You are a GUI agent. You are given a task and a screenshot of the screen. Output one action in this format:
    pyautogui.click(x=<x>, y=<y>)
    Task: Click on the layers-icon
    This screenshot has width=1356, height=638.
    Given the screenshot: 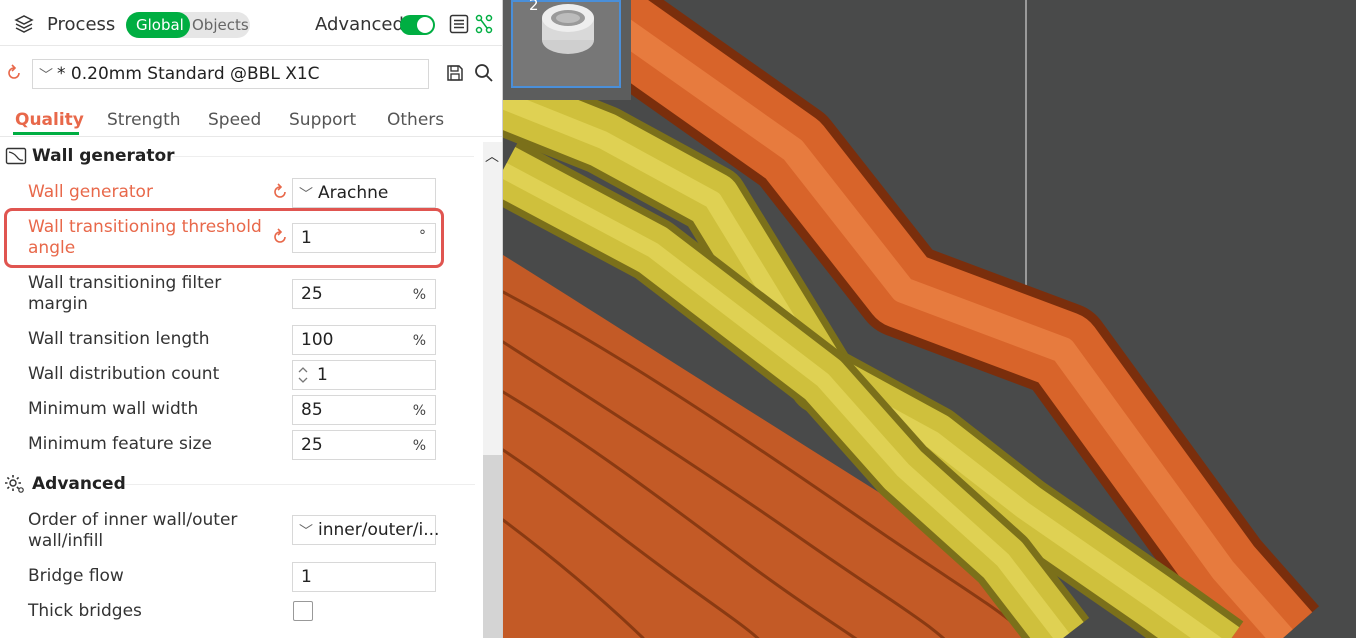 What is the action you would take?
    pyautogui.click(x=24, y=26)
    